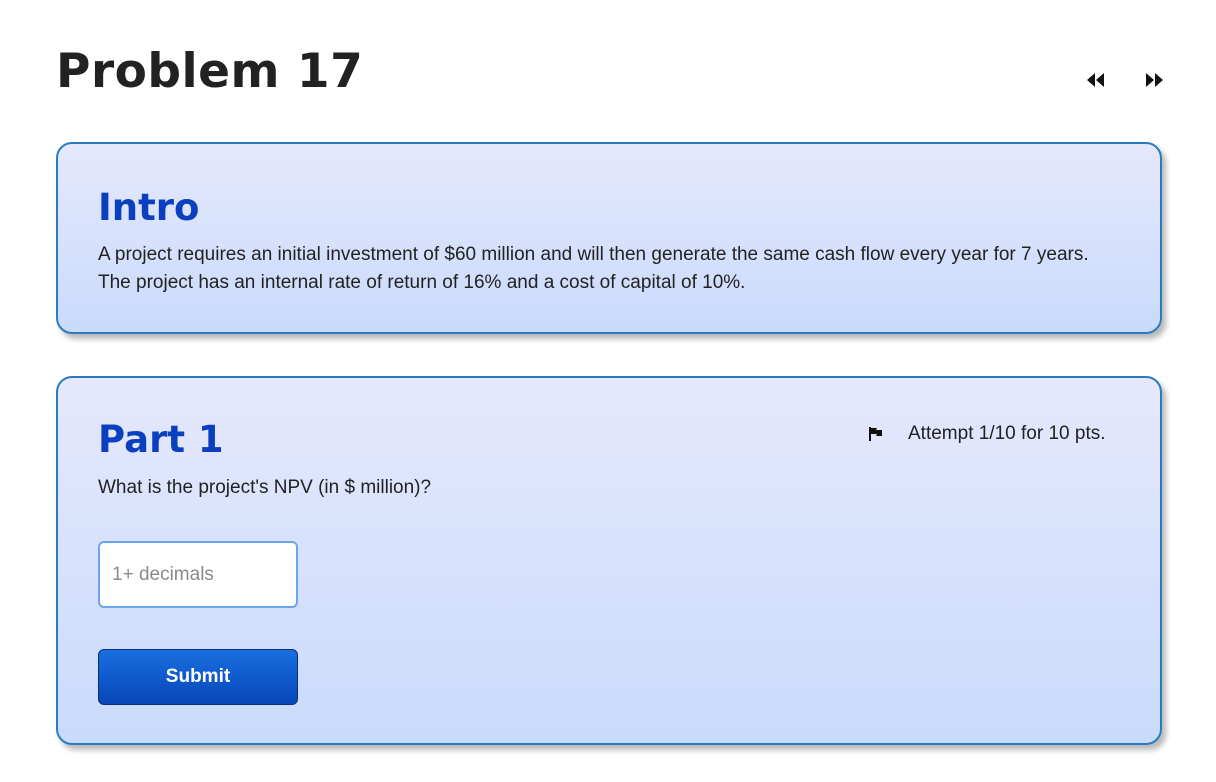 This screenshot has width=1216, height=782. I want to click on intro-heading: Intro, so click(149, 207).